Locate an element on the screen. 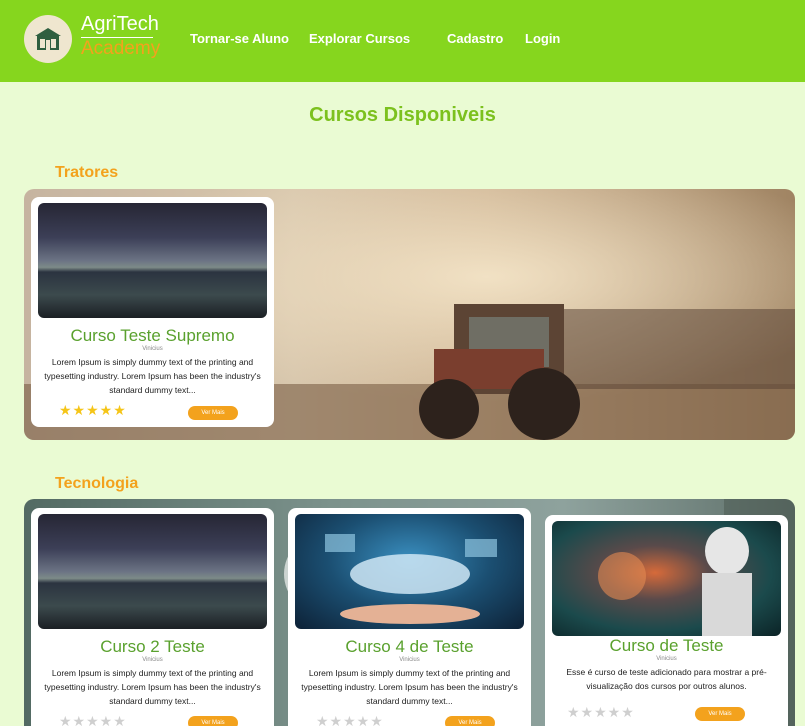 Image resolution: width=805 pixels, height=726 pixels. page-title: Cursos Disponiveis is located at coordinates (402, 115).